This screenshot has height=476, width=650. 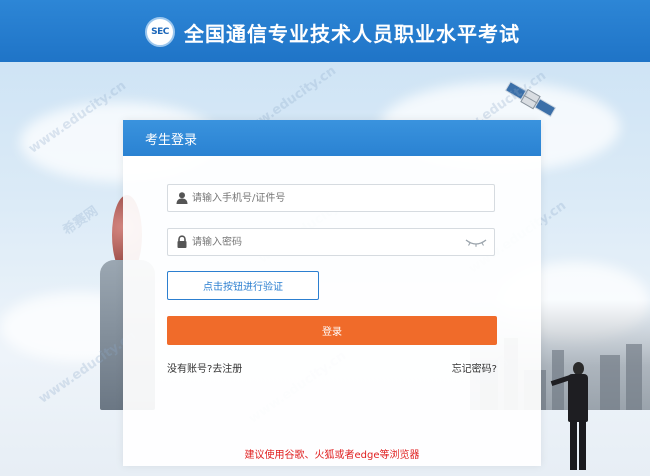 What do you see at coordinates (578, 398) in the screenshot?
I see `person-body` at bounding box center [578, 398].